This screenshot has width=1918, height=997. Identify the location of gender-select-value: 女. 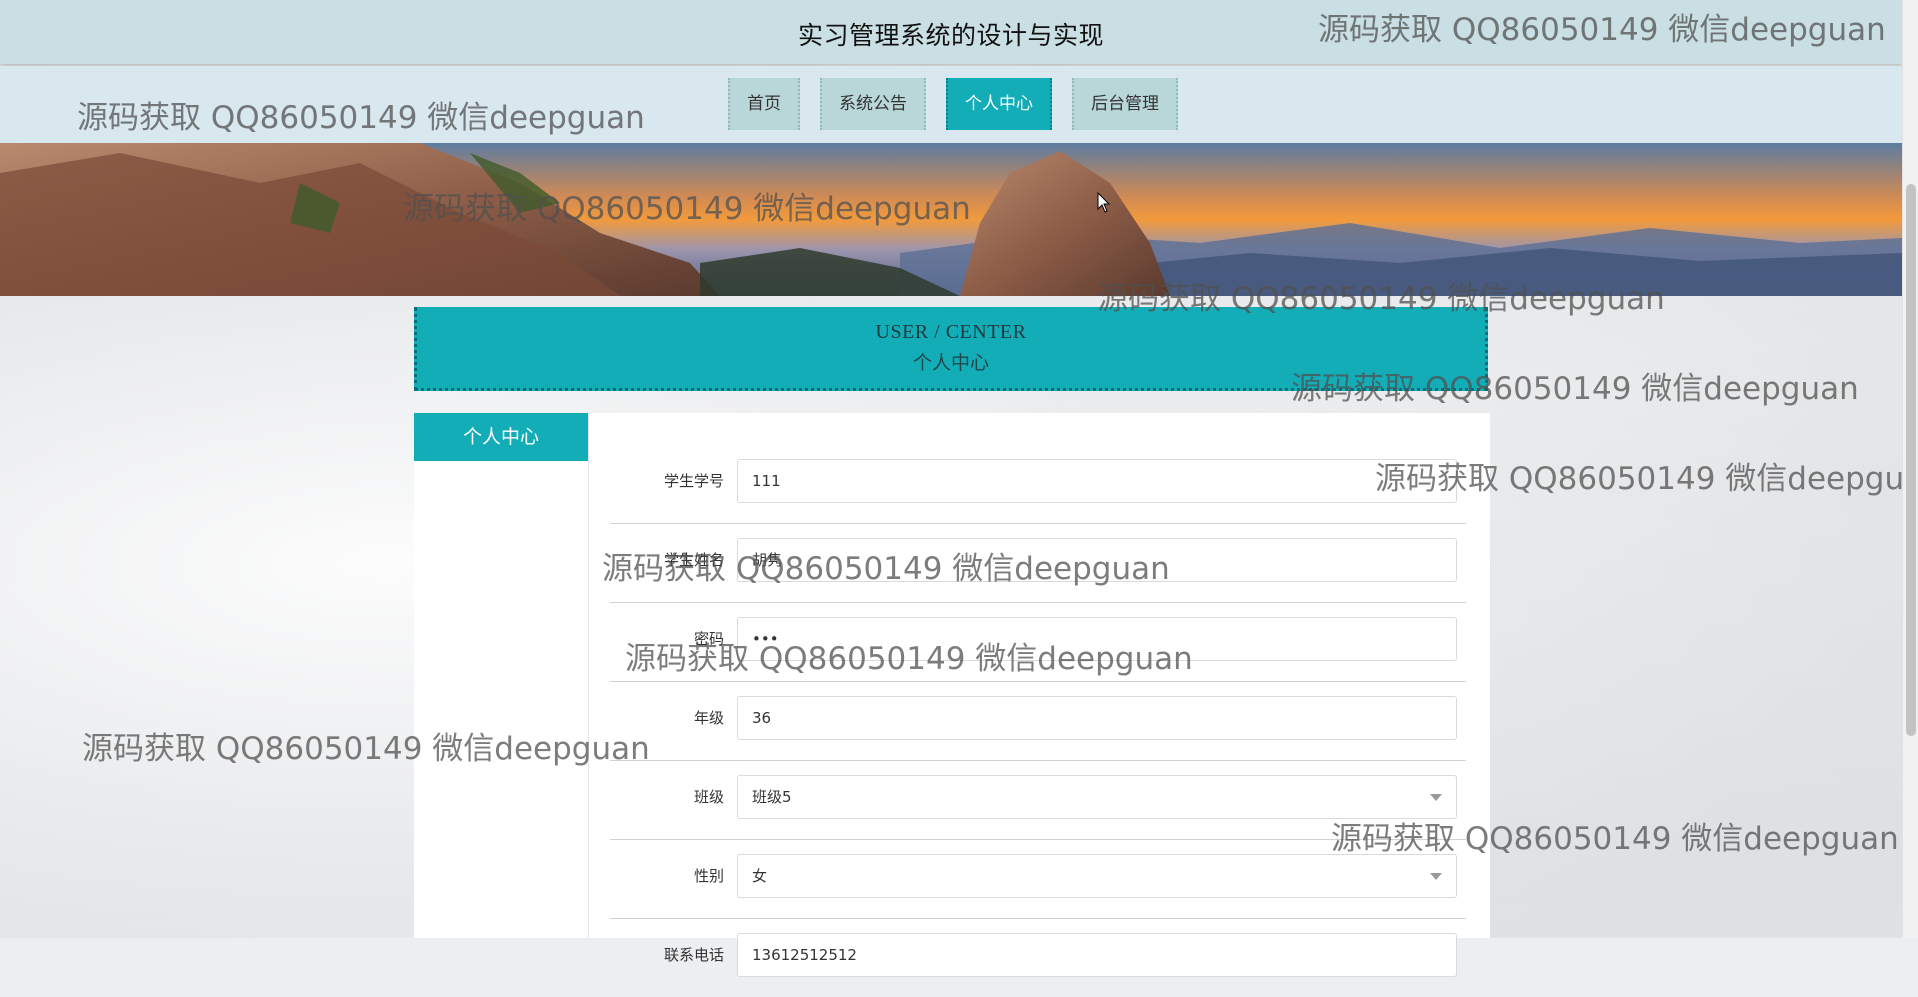
(760, 876).